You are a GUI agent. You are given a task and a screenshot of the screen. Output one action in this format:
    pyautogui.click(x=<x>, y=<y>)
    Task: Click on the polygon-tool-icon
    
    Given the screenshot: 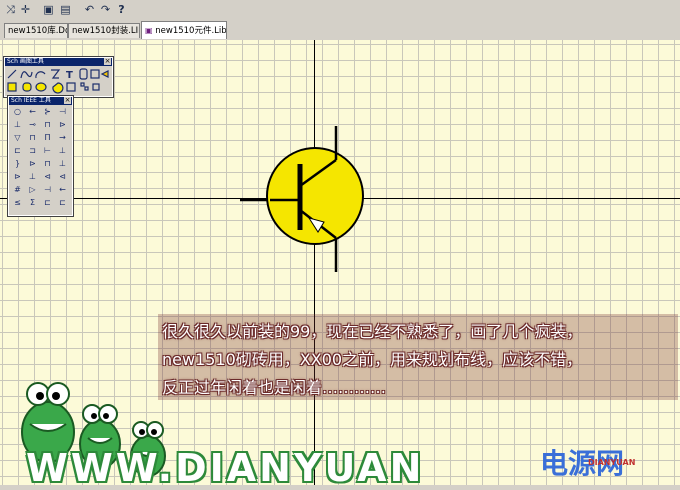 What is the action you would take?
    pyautogui.click(x=56, y=74)
    